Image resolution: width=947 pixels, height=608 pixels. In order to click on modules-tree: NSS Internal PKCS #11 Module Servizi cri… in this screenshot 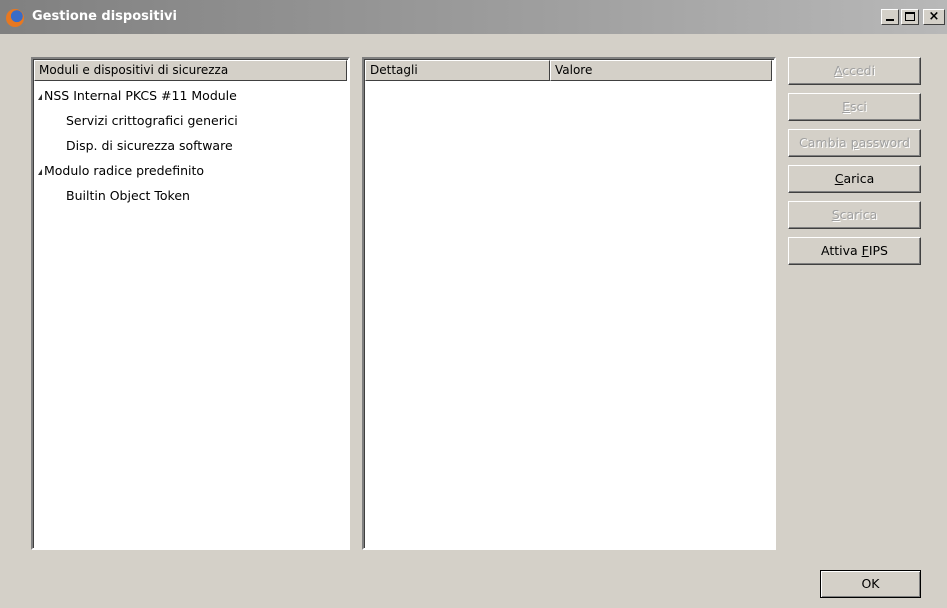, I will do `click(190, 145)`.